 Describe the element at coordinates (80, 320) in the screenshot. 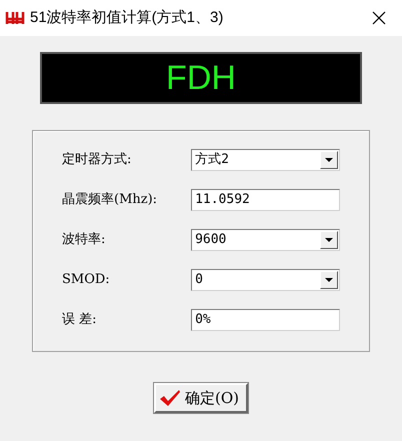

I see `field-label: 误 差:` at that location.